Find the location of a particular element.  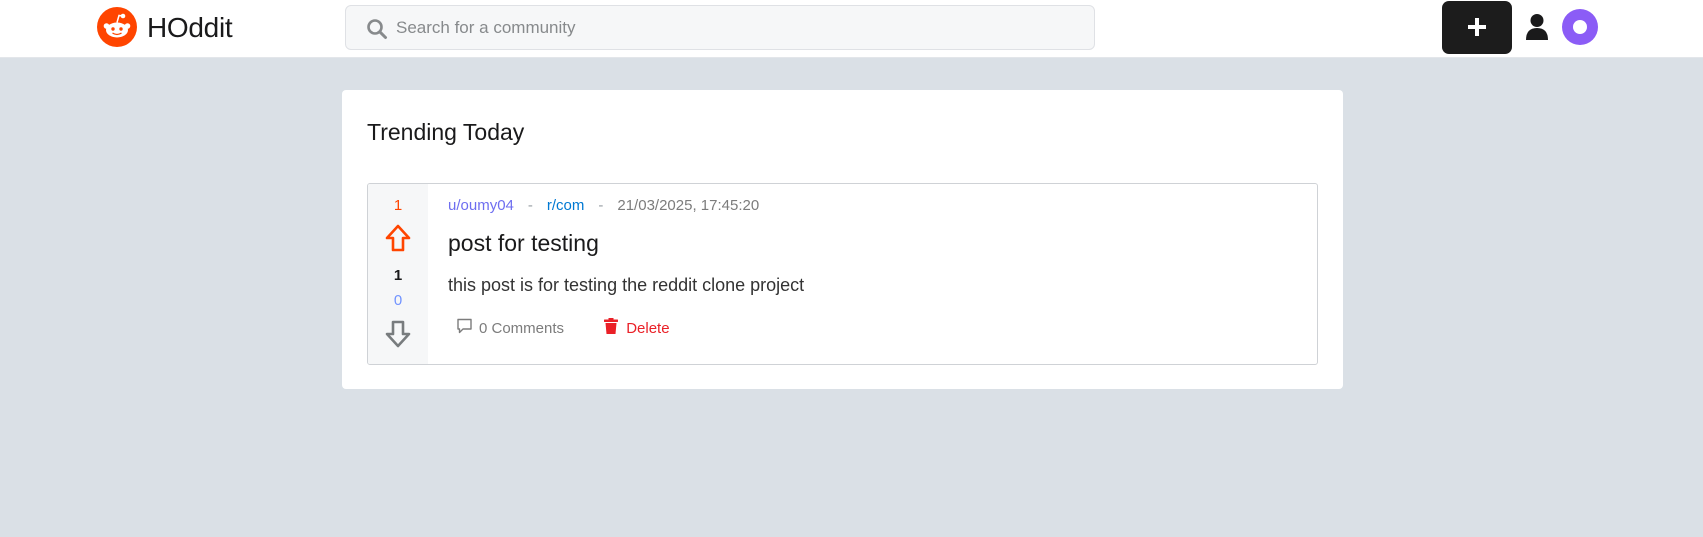

post-timestamp: 21/03/2025, 17:45:20 is located at coordinates (688, 205).